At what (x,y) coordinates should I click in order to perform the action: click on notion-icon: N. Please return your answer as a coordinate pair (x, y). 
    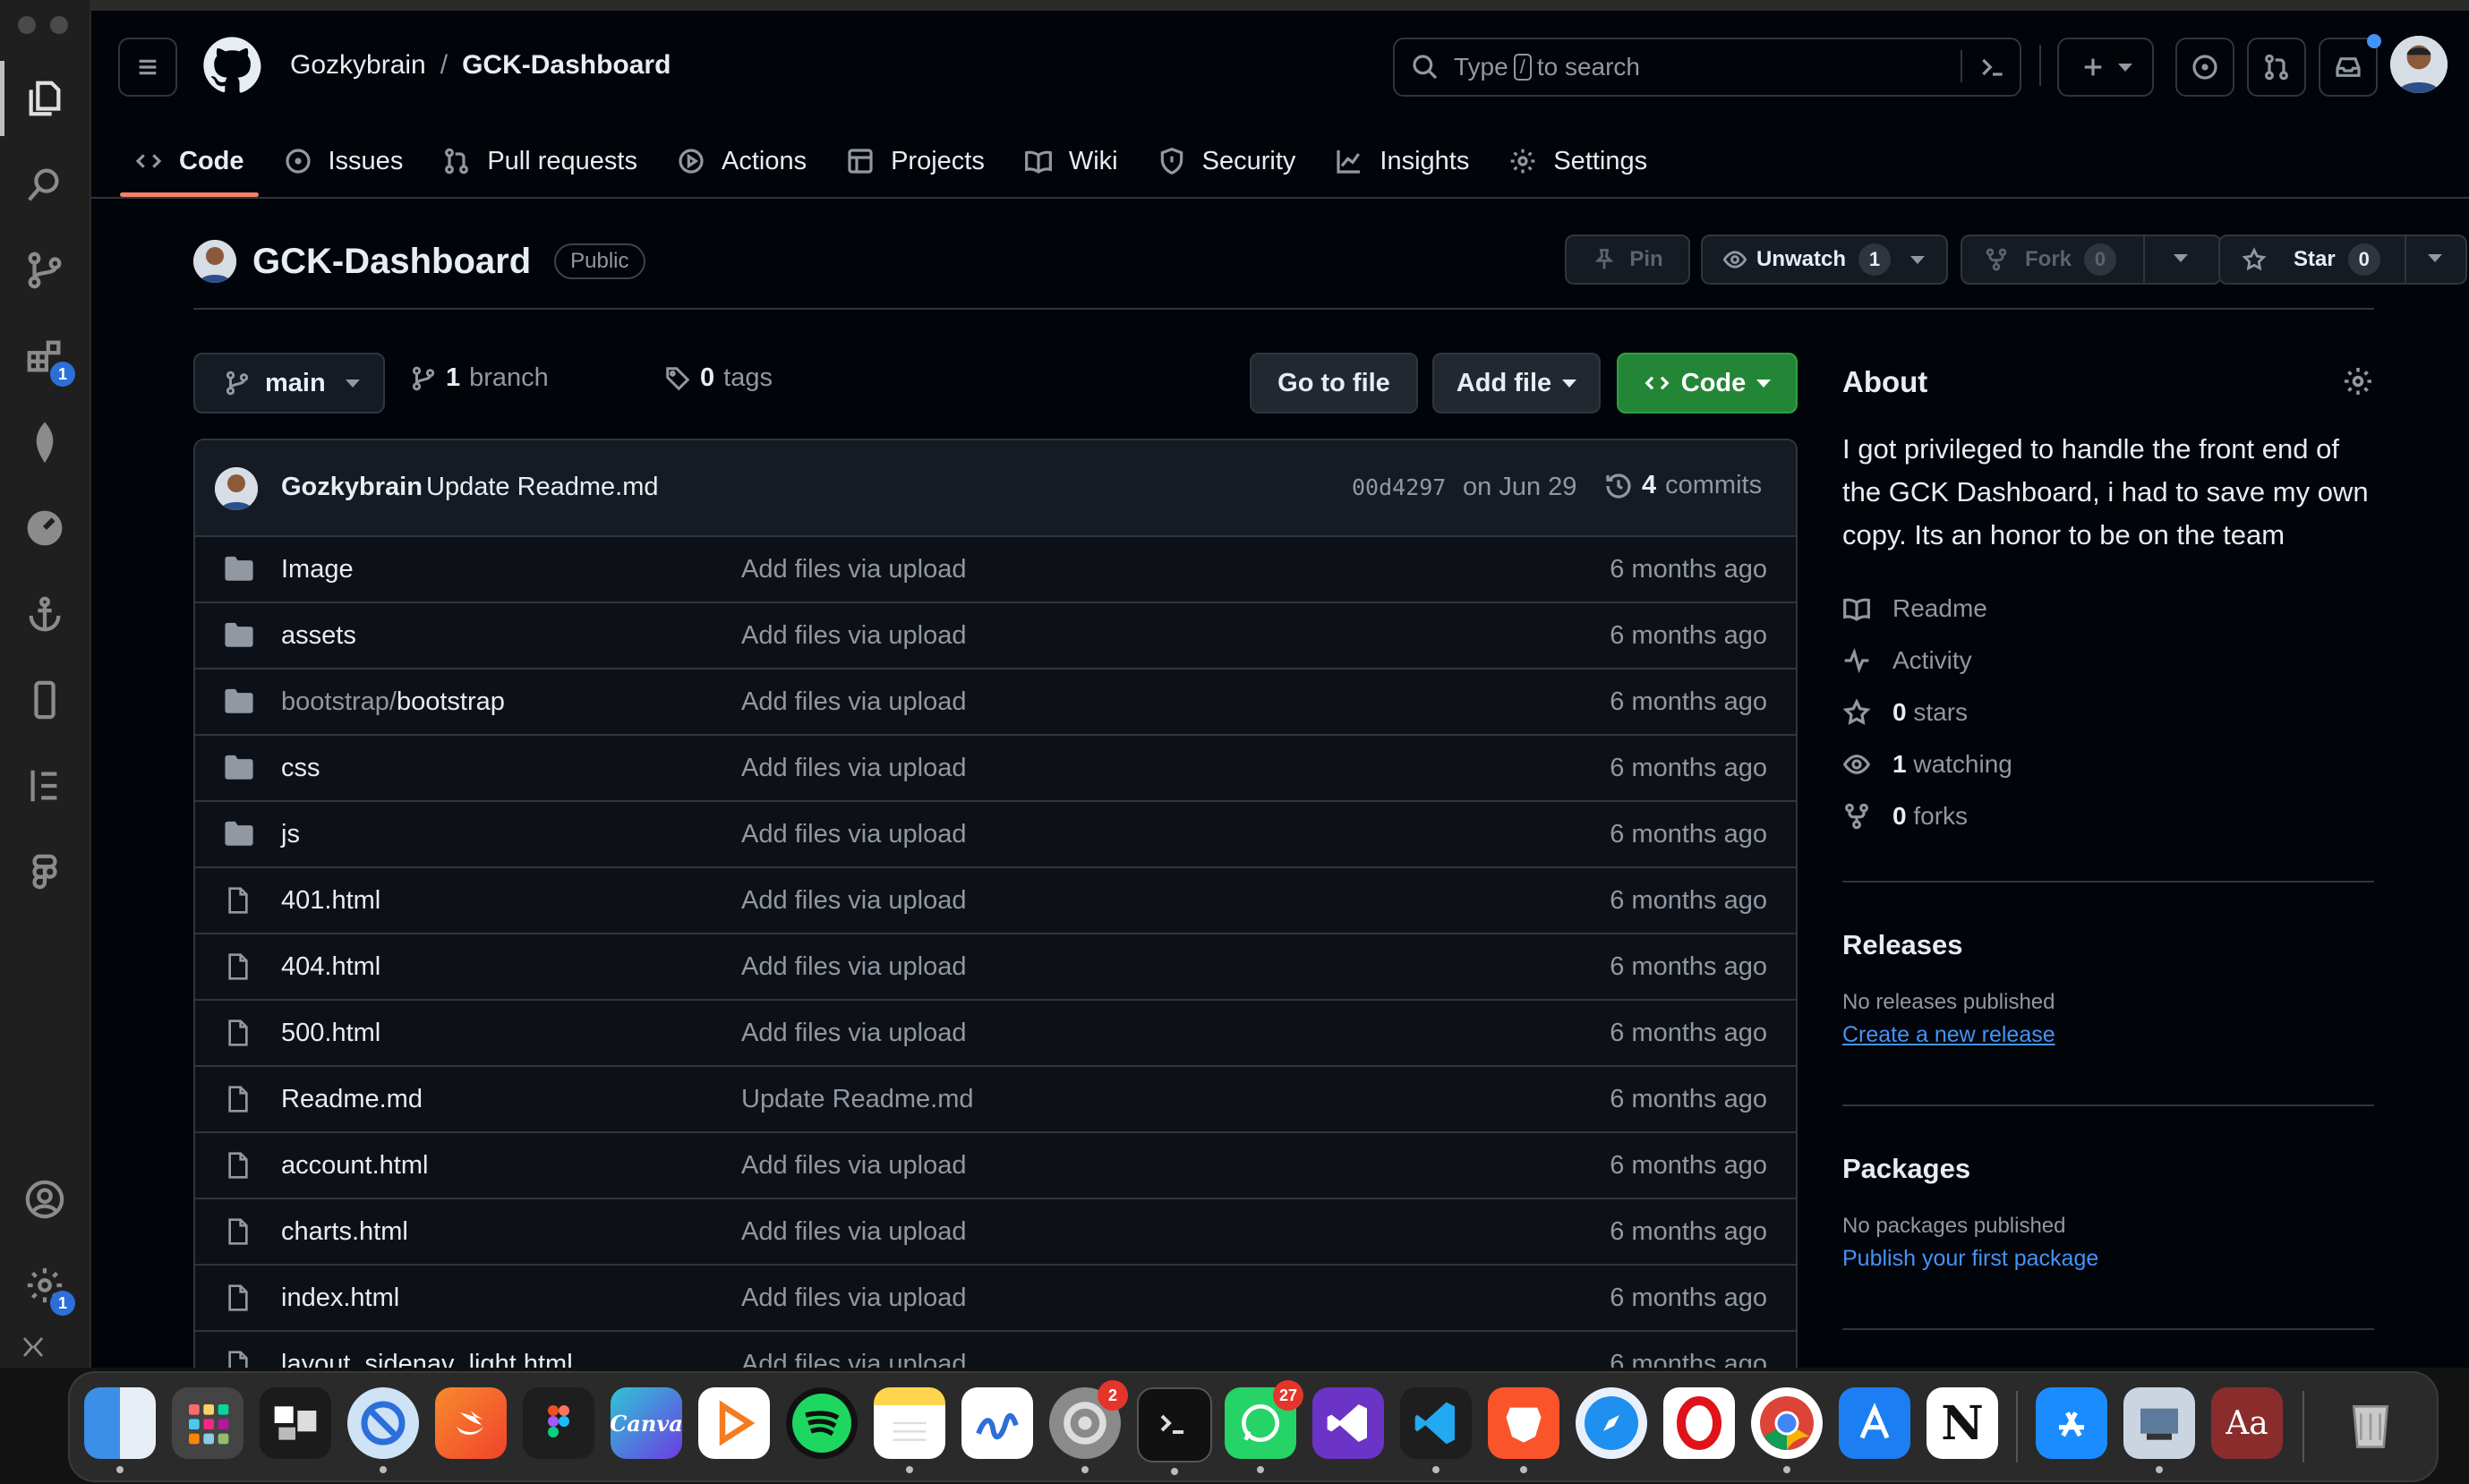
    Looking at the image, I should click on (1963, 1423).